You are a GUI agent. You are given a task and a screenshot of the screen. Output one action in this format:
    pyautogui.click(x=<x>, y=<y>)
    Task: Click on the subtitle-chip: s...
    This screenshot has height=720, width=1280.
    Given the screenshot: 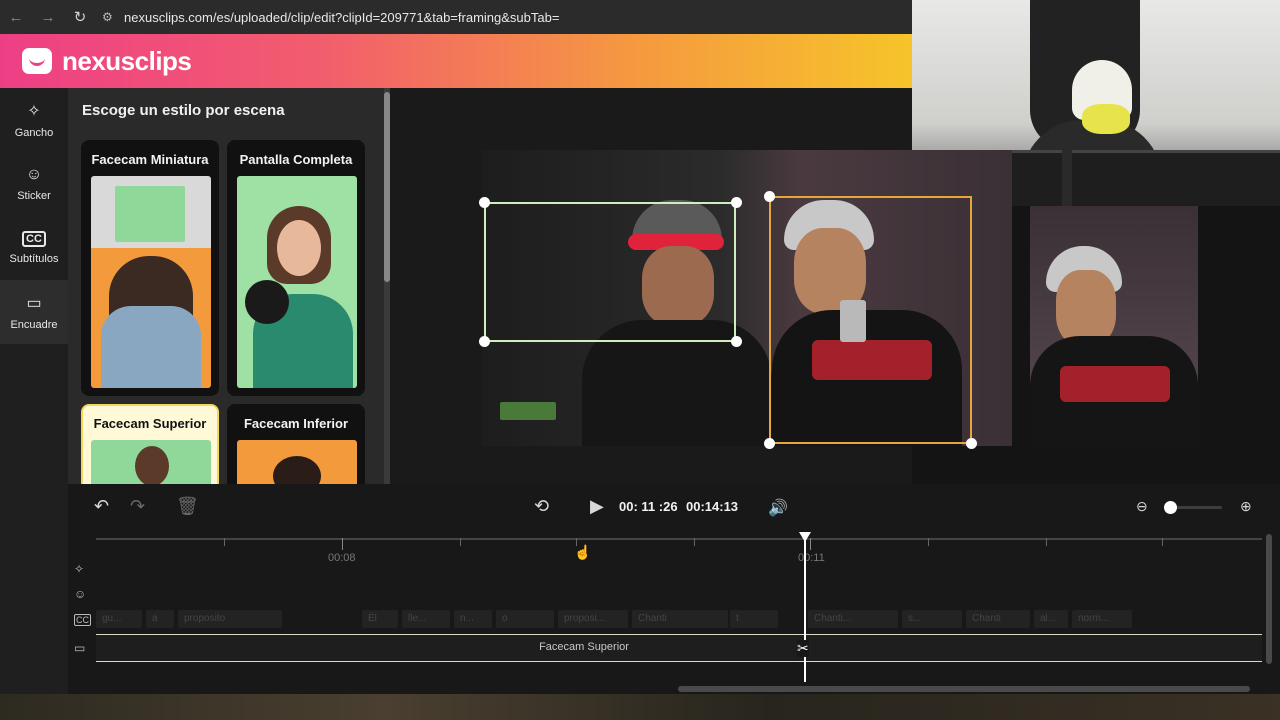 What is the action you would take?
    pyautogui.click(x=932, y=619)
    